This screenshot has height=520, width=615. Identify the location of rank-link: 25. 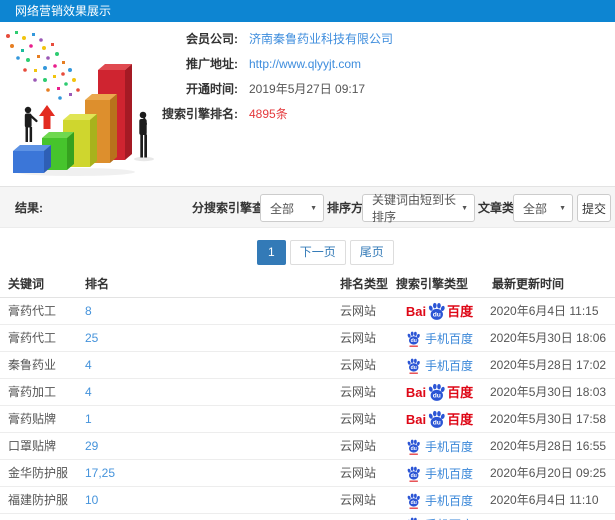
(210, 338).